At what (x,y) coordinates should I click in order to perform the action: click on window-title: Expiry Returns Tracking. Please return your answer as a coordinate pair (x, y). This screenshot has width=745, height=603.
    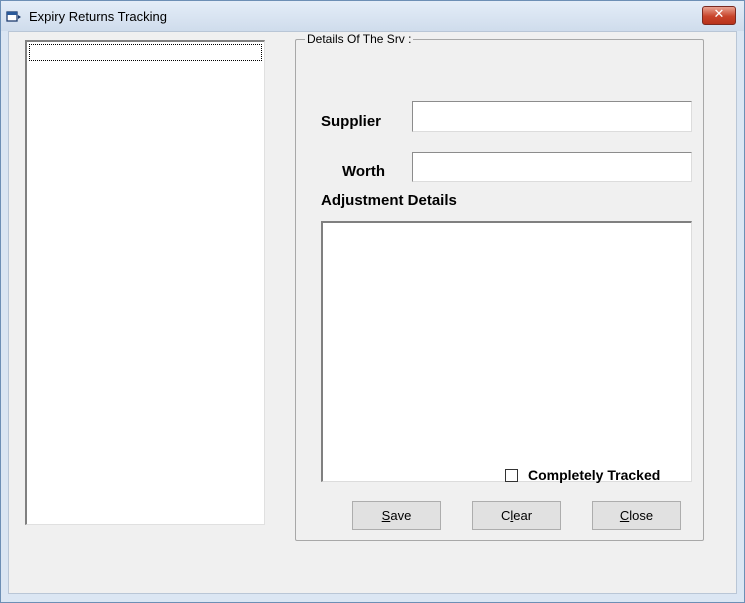
    Looking at the image, I should click on (98, 16).